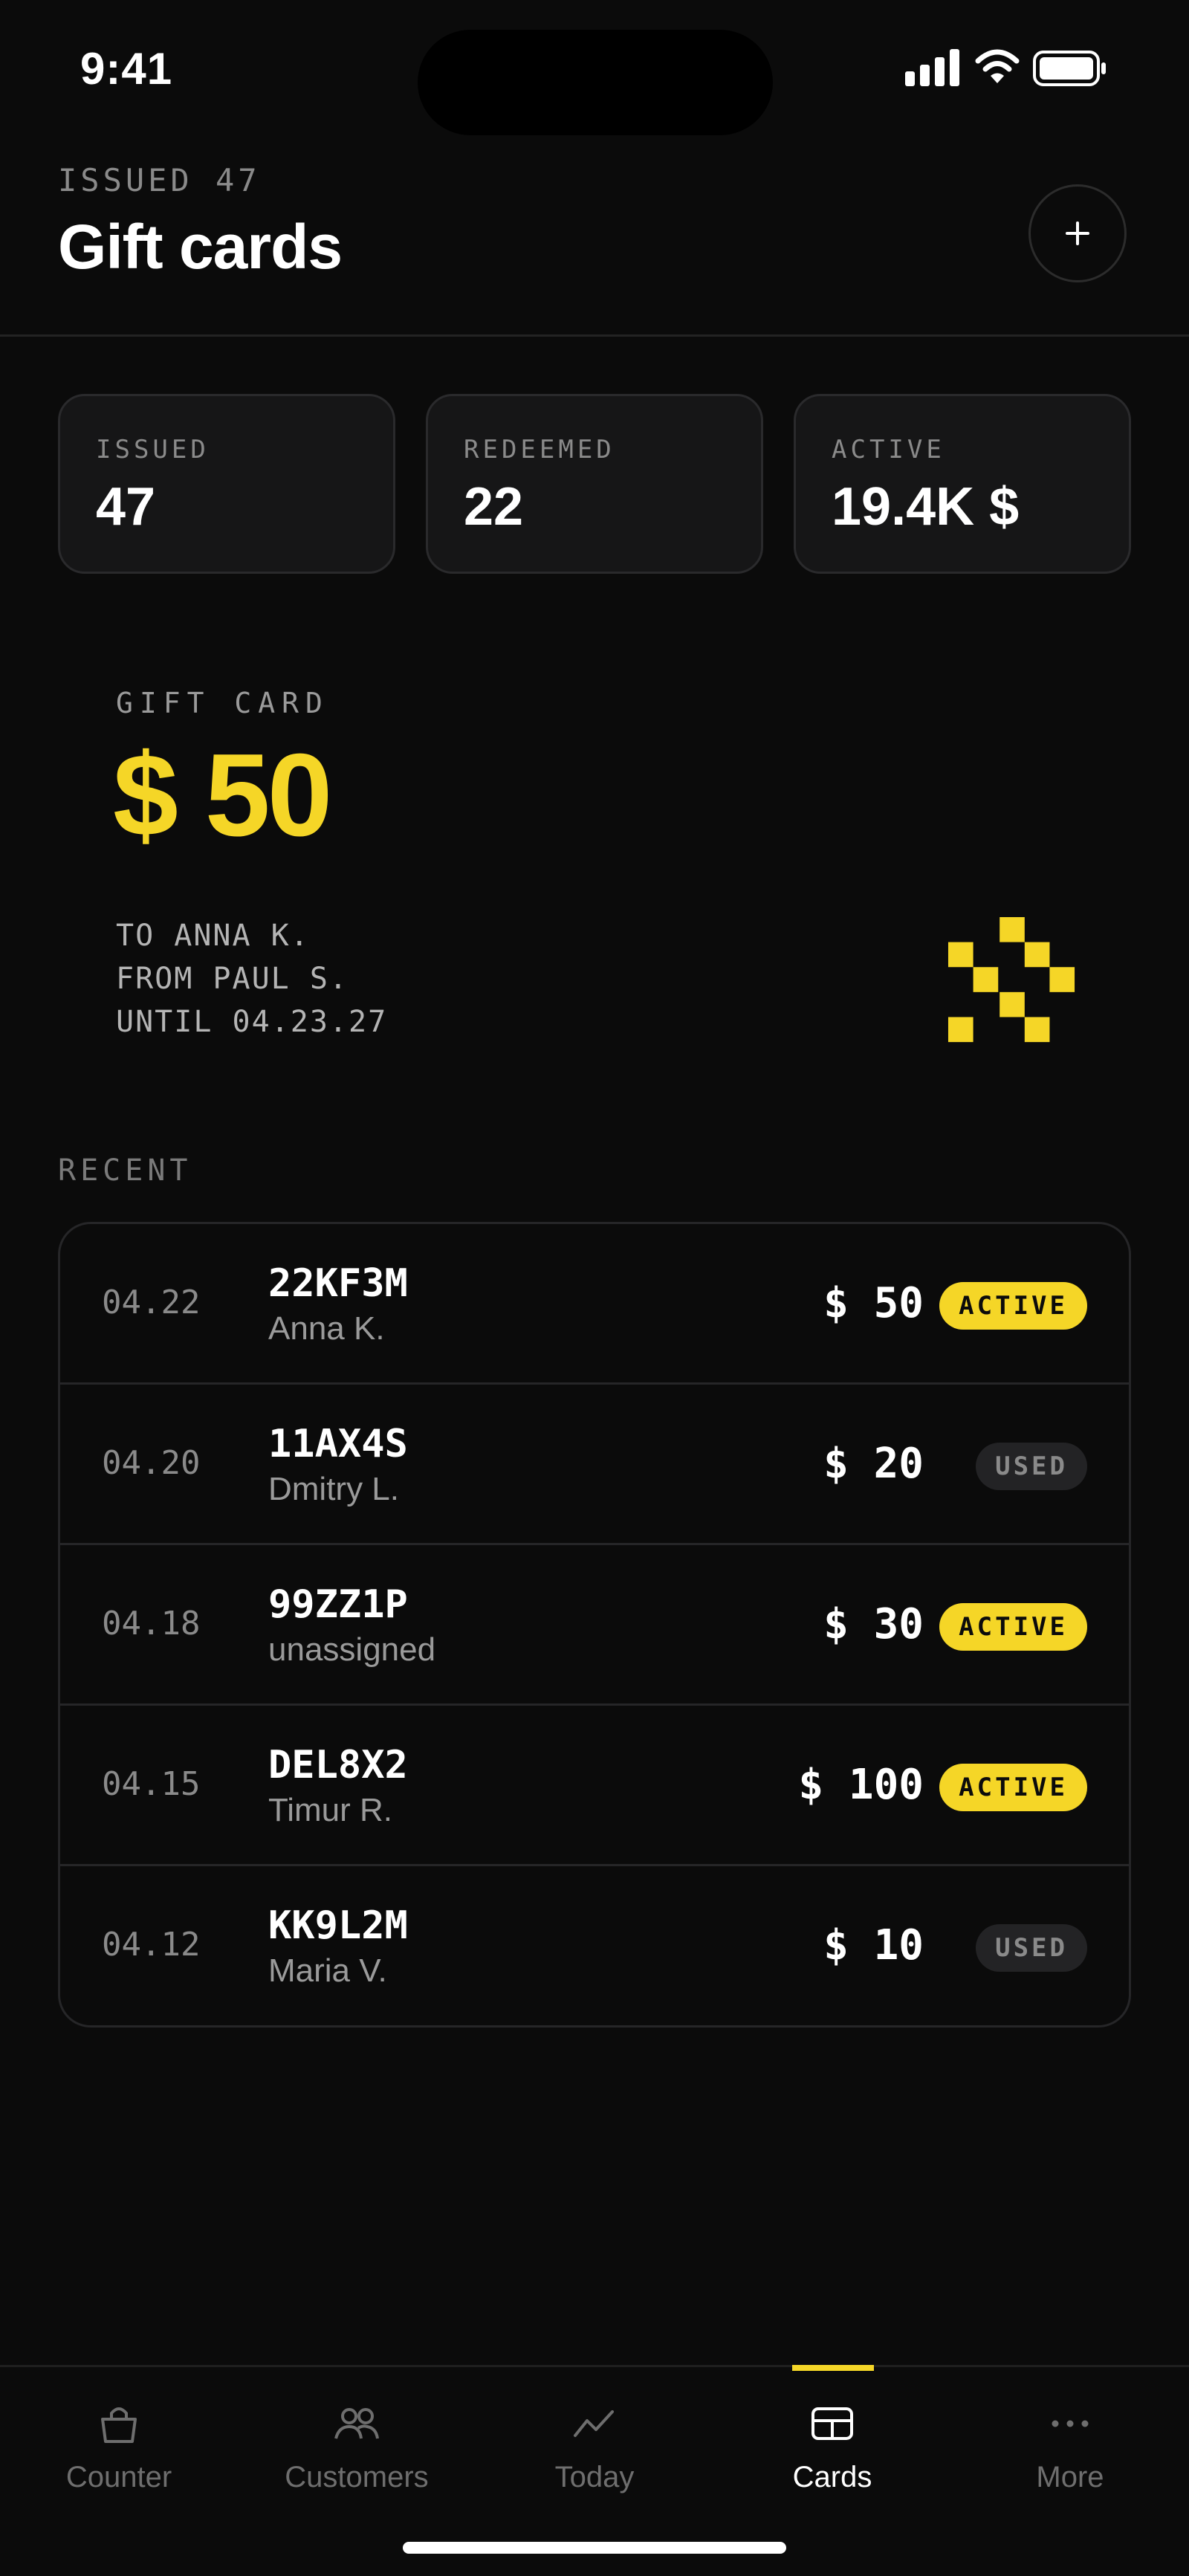 This screenshot has width=1189, height=2576. I want to click on home-indicator, so click(594, 2548).